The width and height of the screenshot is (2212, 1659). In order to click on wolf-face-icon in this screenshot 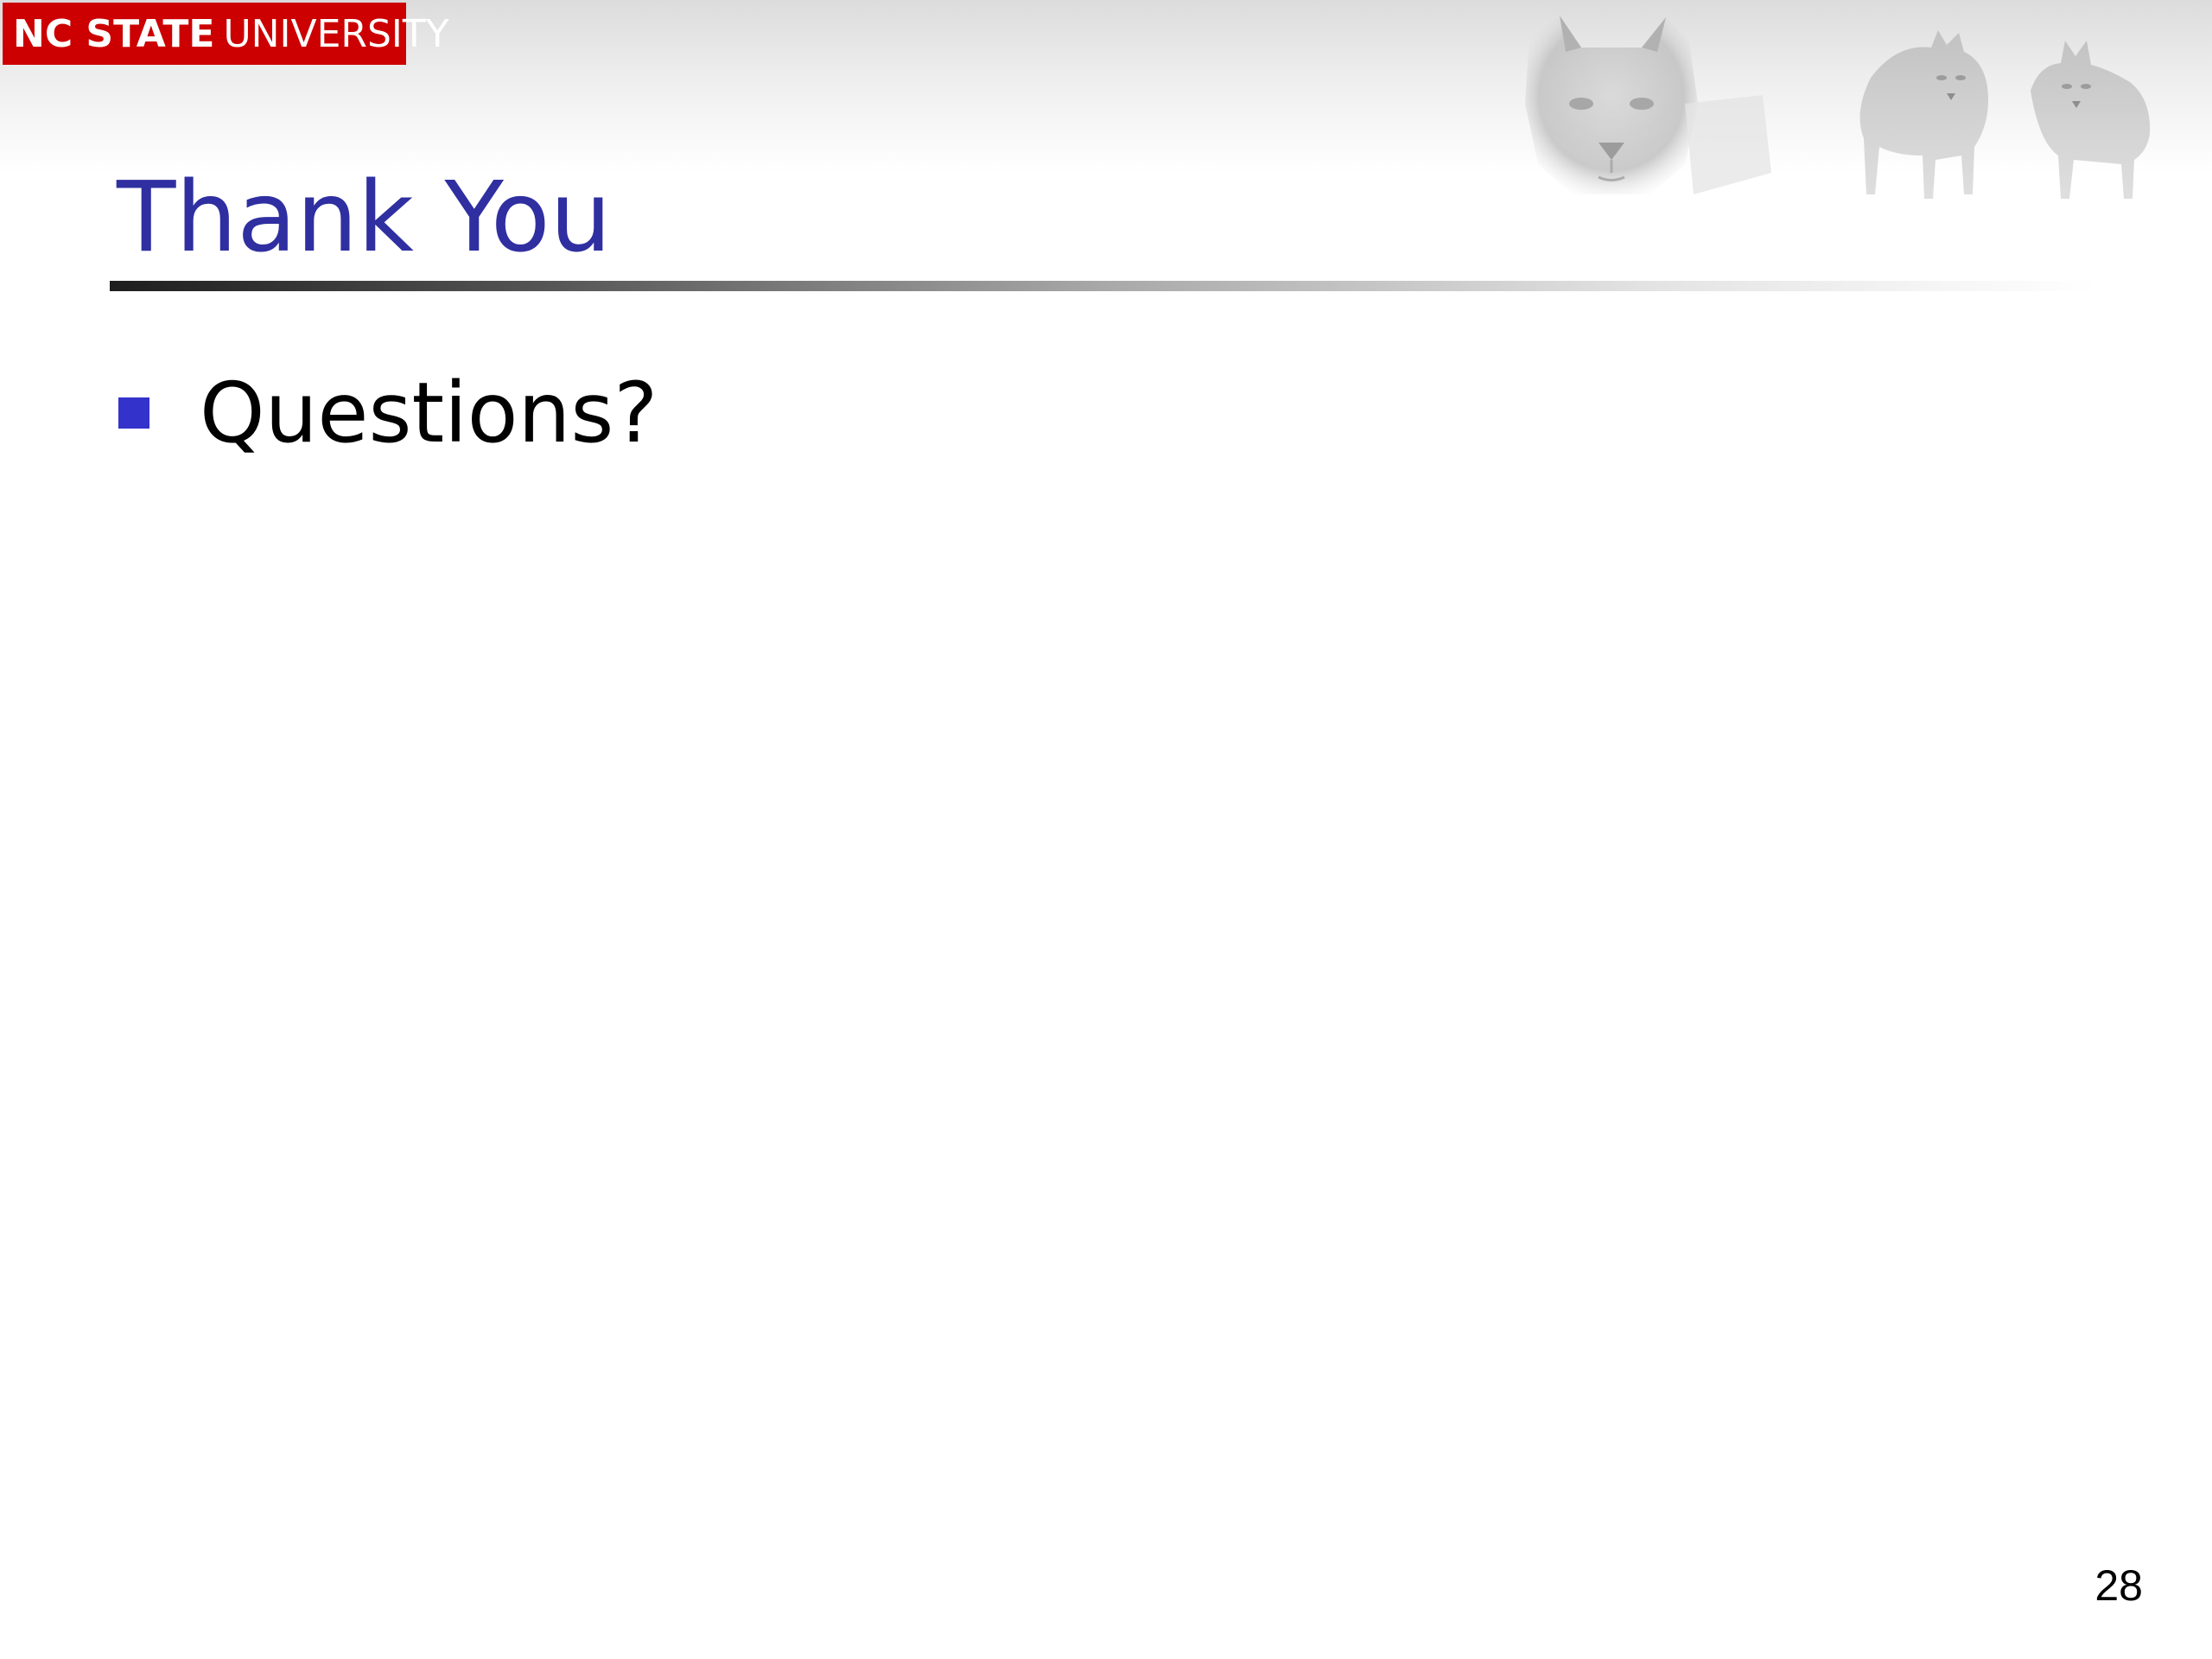, I will do `click(1648, 105)`.